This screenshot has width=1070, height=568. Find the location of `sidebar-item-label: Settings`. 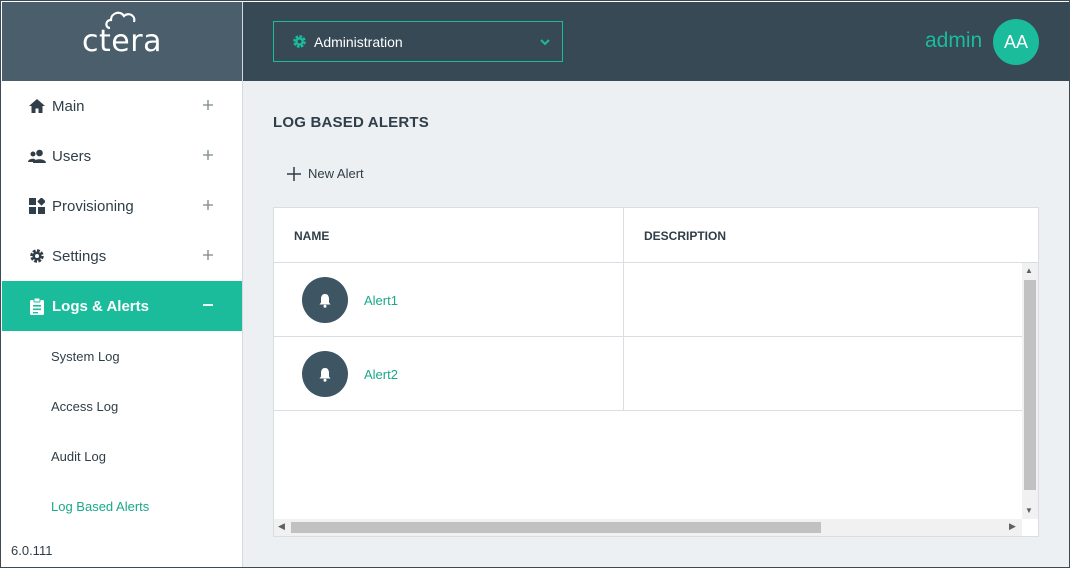

sidebar-item-label: Settings is located at coordinates (79, 256).